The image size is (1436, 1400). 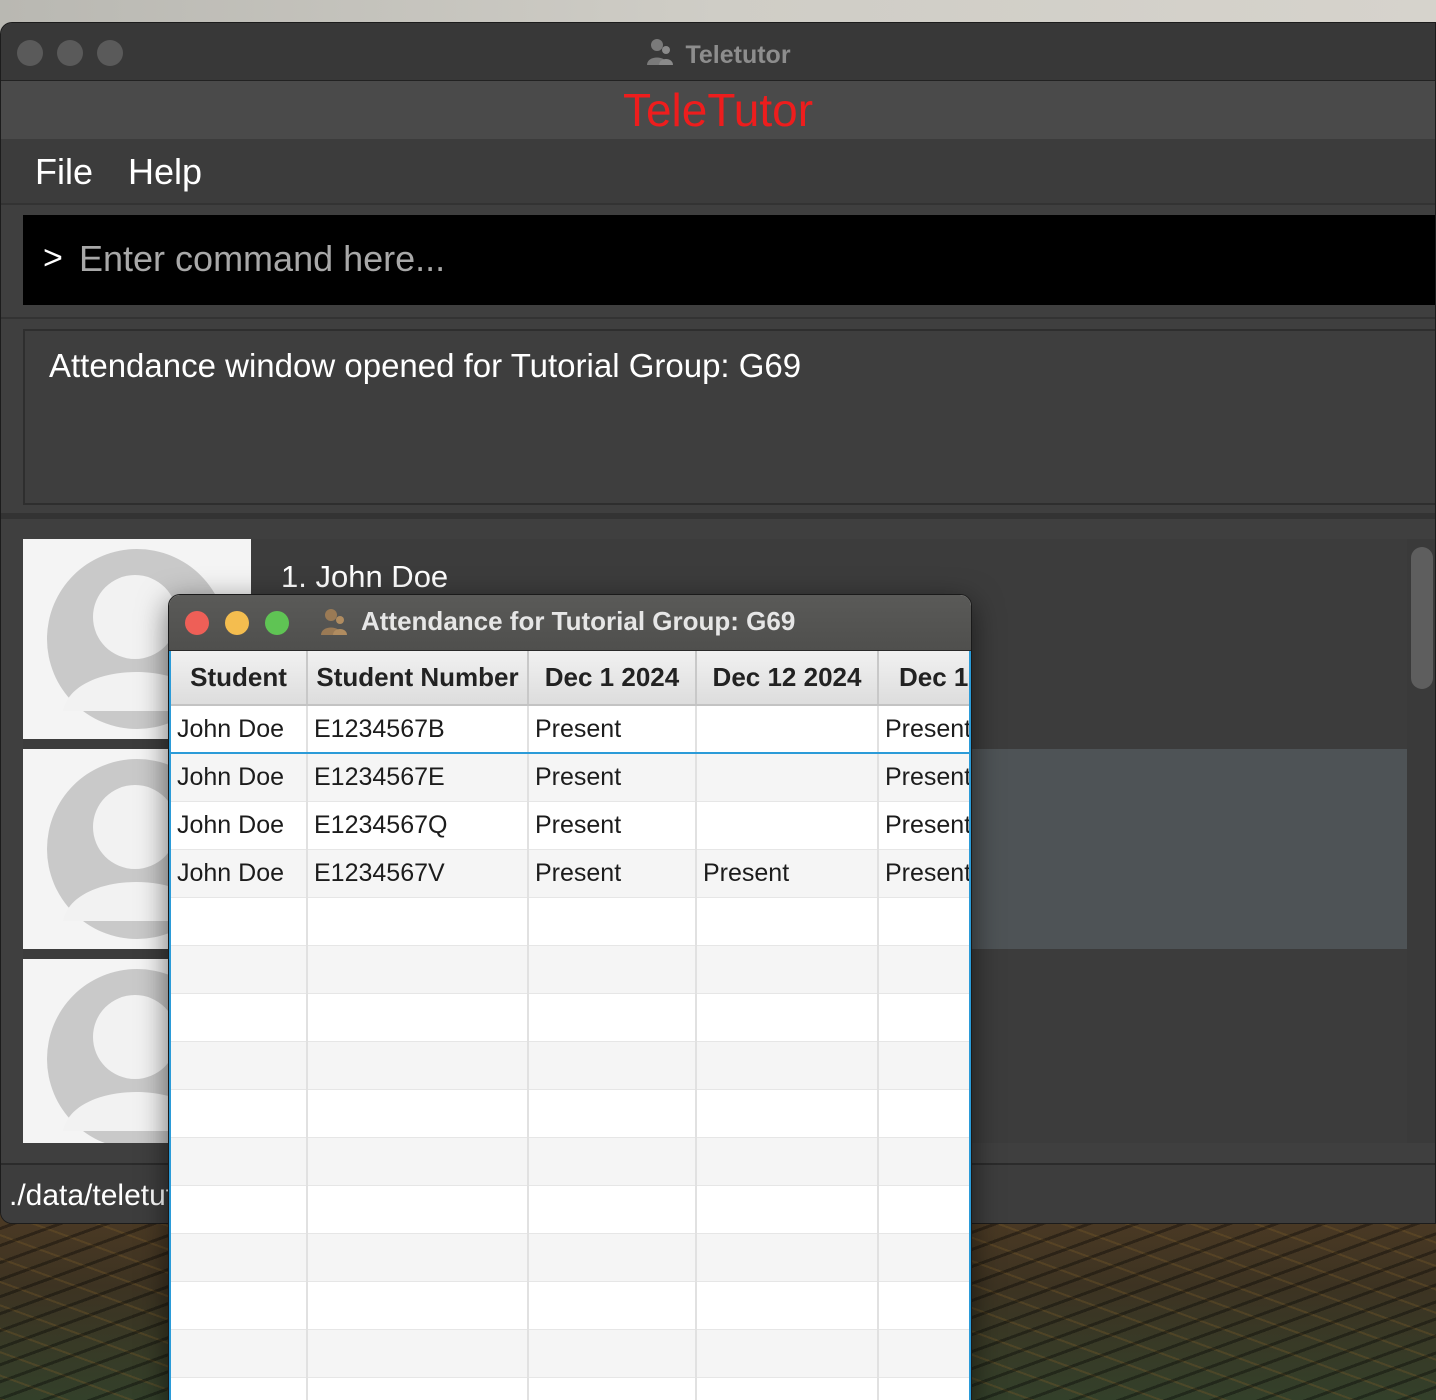 What do you see at coordinates (418, 777) in the screenshot?
I see `table-cell: E1234567E` at bounding box center [418, 777].